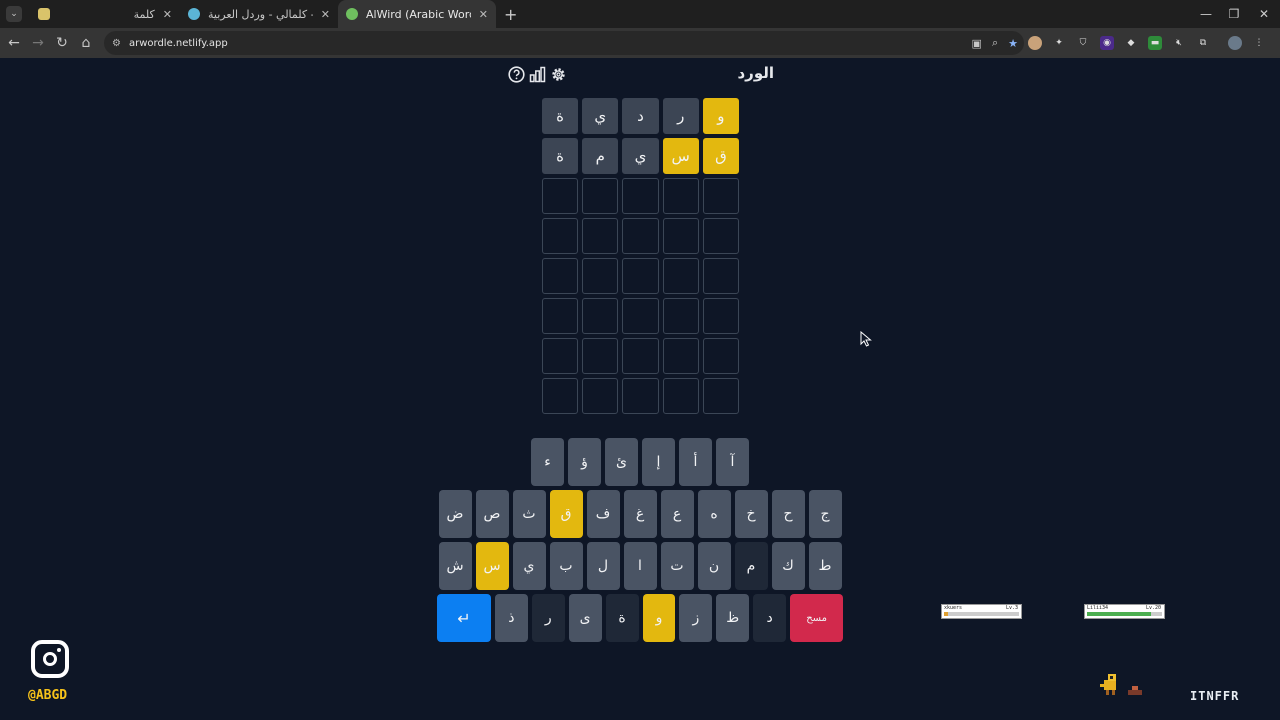  What do you see at coordinates (603, 514) in the screenshot?
I see `key: ف` at bounding box center [603, 514].